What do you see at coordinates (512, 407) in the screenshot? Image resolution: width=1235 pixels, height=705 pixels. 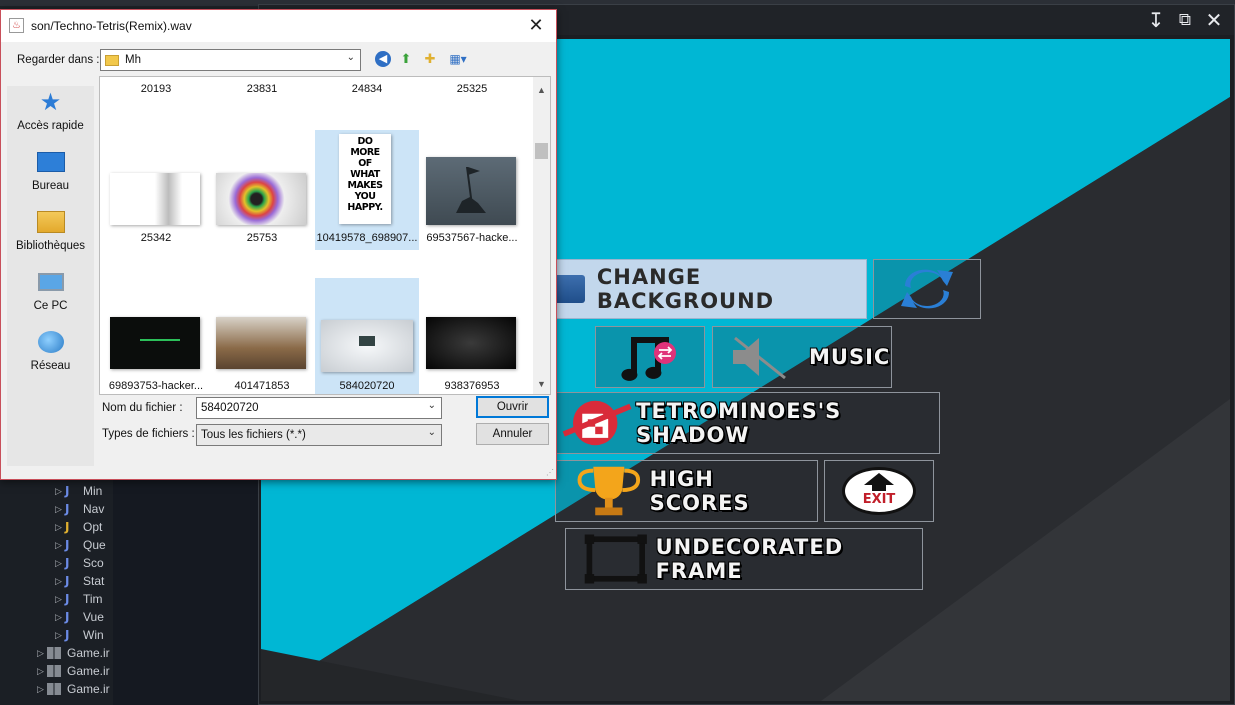 I see `open-button: Ouvrir` at bounding box center [512, 407].